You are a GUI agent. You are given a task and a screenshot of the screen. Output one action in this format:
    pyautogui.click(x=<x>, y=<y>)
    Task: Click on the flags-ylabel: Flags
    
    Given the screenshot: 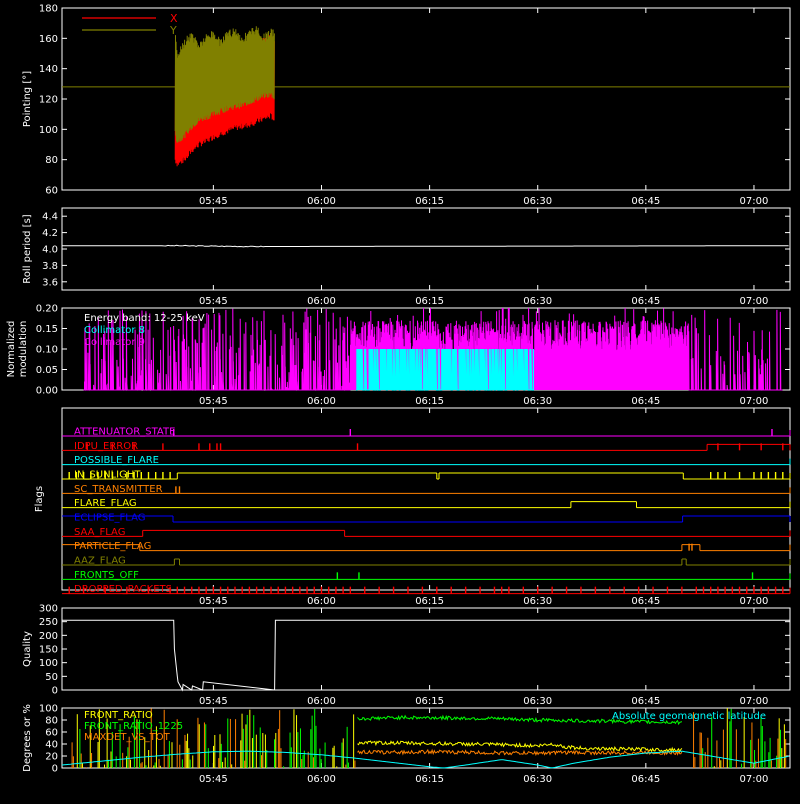 What is the action you would take?
    pyautogui.click(x=39, y=499)
    